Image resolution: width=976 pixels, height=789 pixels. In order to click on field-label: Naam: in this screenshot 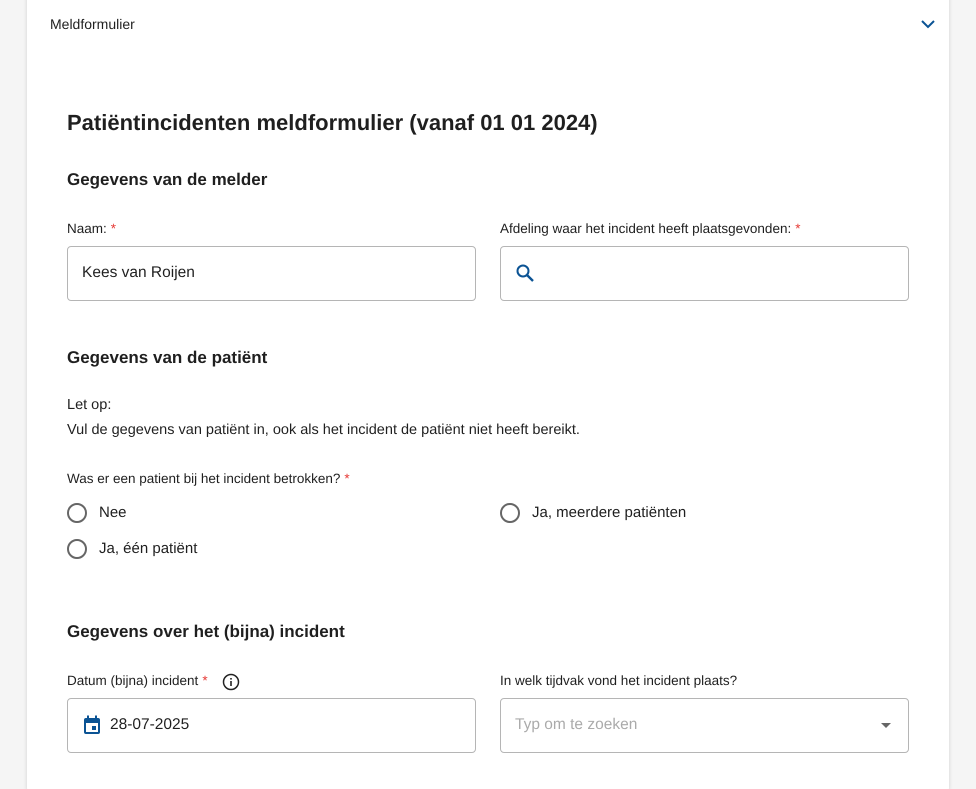, I will do `click(87, 229)`.